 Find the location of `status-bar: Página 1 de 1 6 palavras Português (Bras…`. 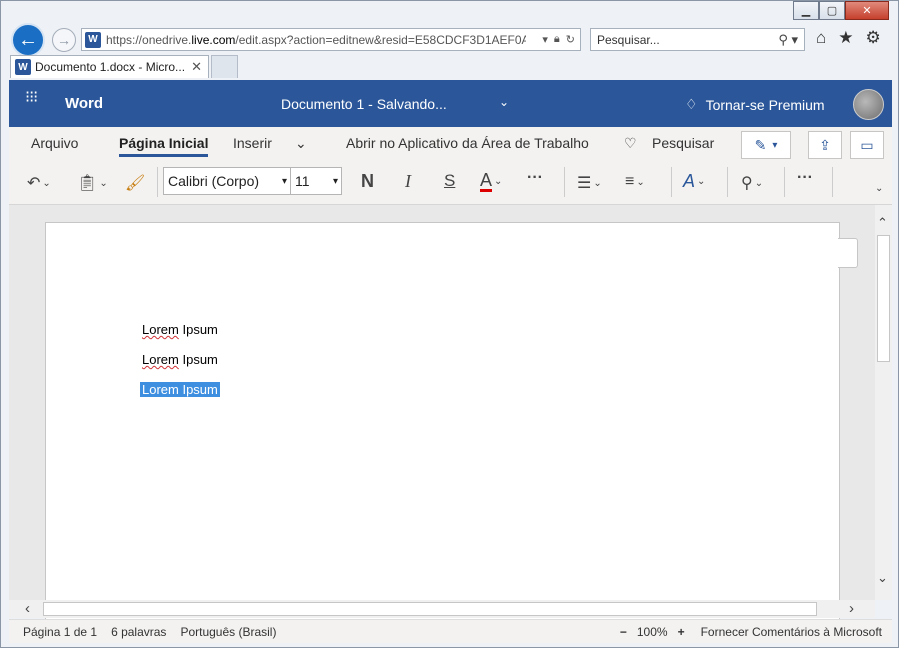

status-bar: Página 1 de 1 6 palavras Português (Bras… is located at coordinates (450, 631).